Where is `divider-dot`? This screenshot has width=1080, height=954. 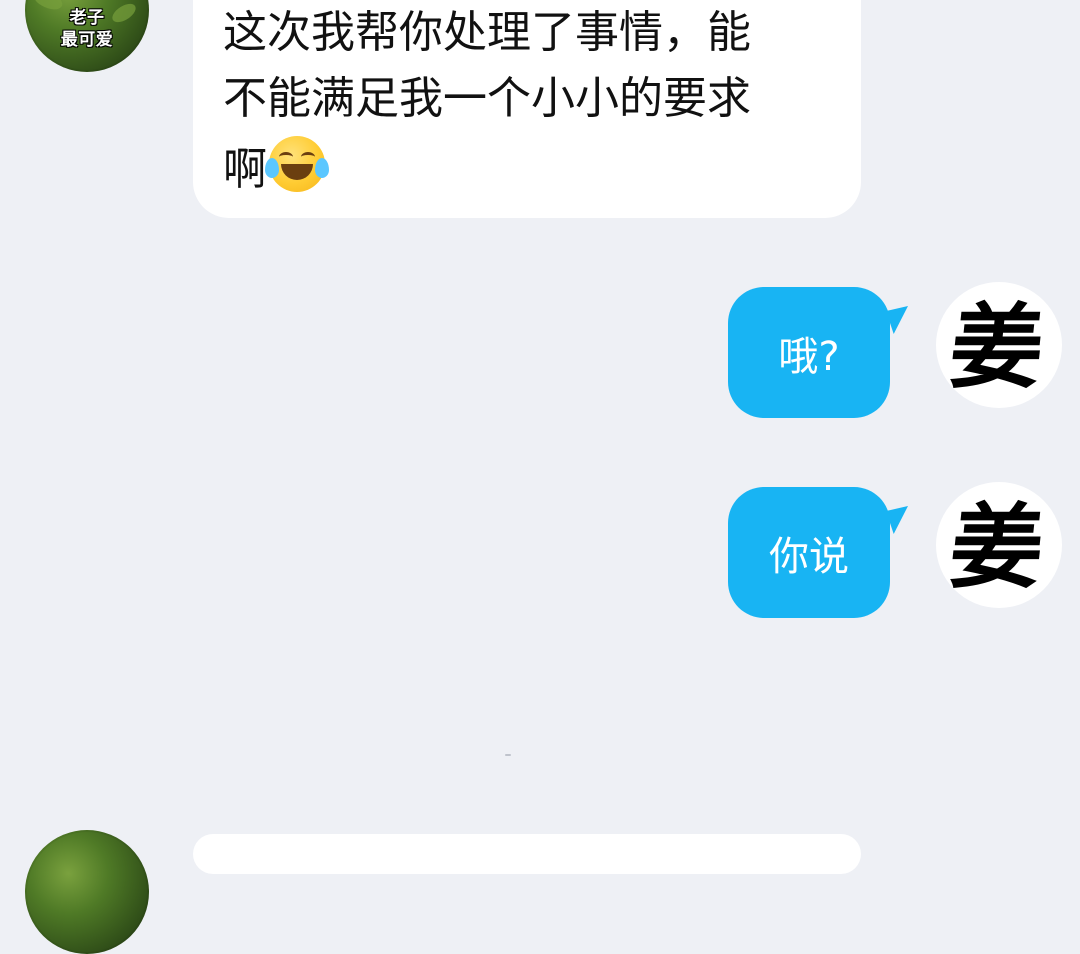 divider-dot is located at coordinates (508, 755).